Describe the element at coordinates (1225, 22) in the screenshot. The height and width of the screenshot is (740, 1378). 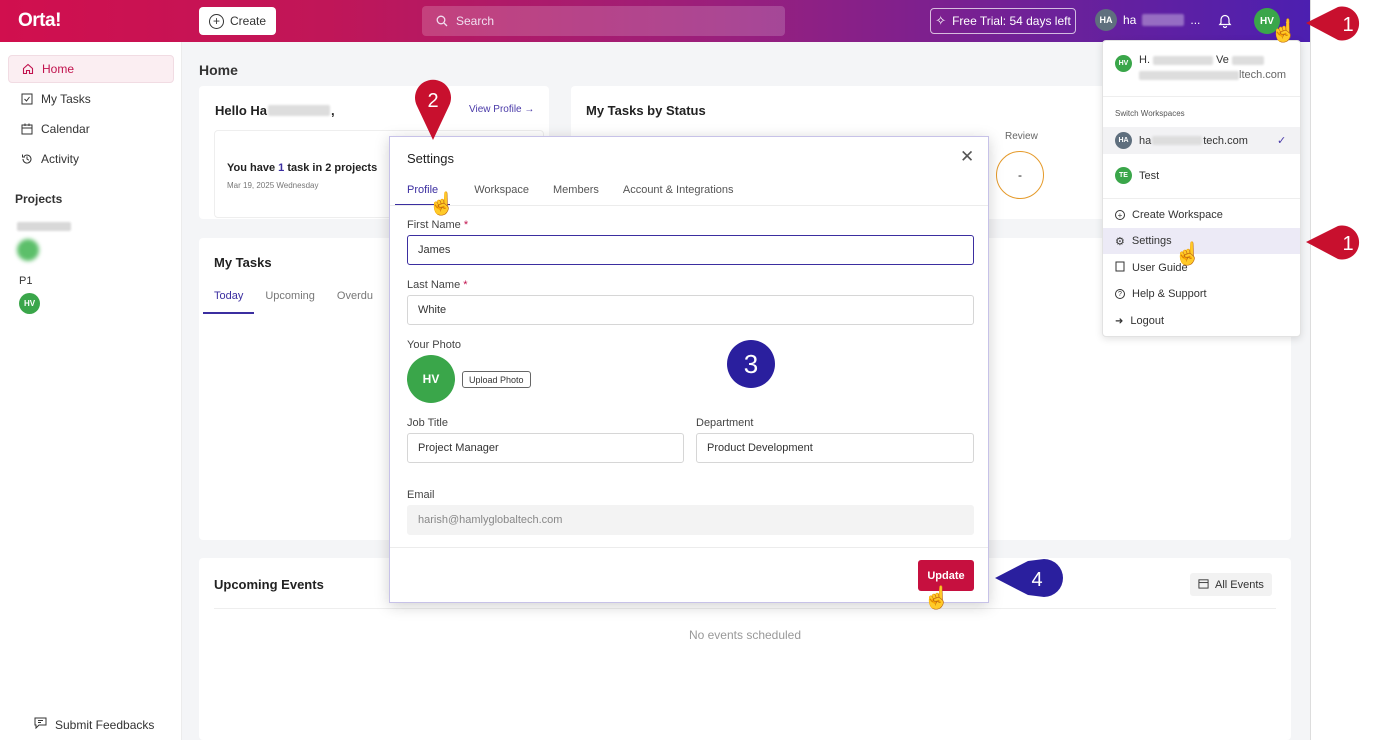
I see `notification-bell-icon` at that location.